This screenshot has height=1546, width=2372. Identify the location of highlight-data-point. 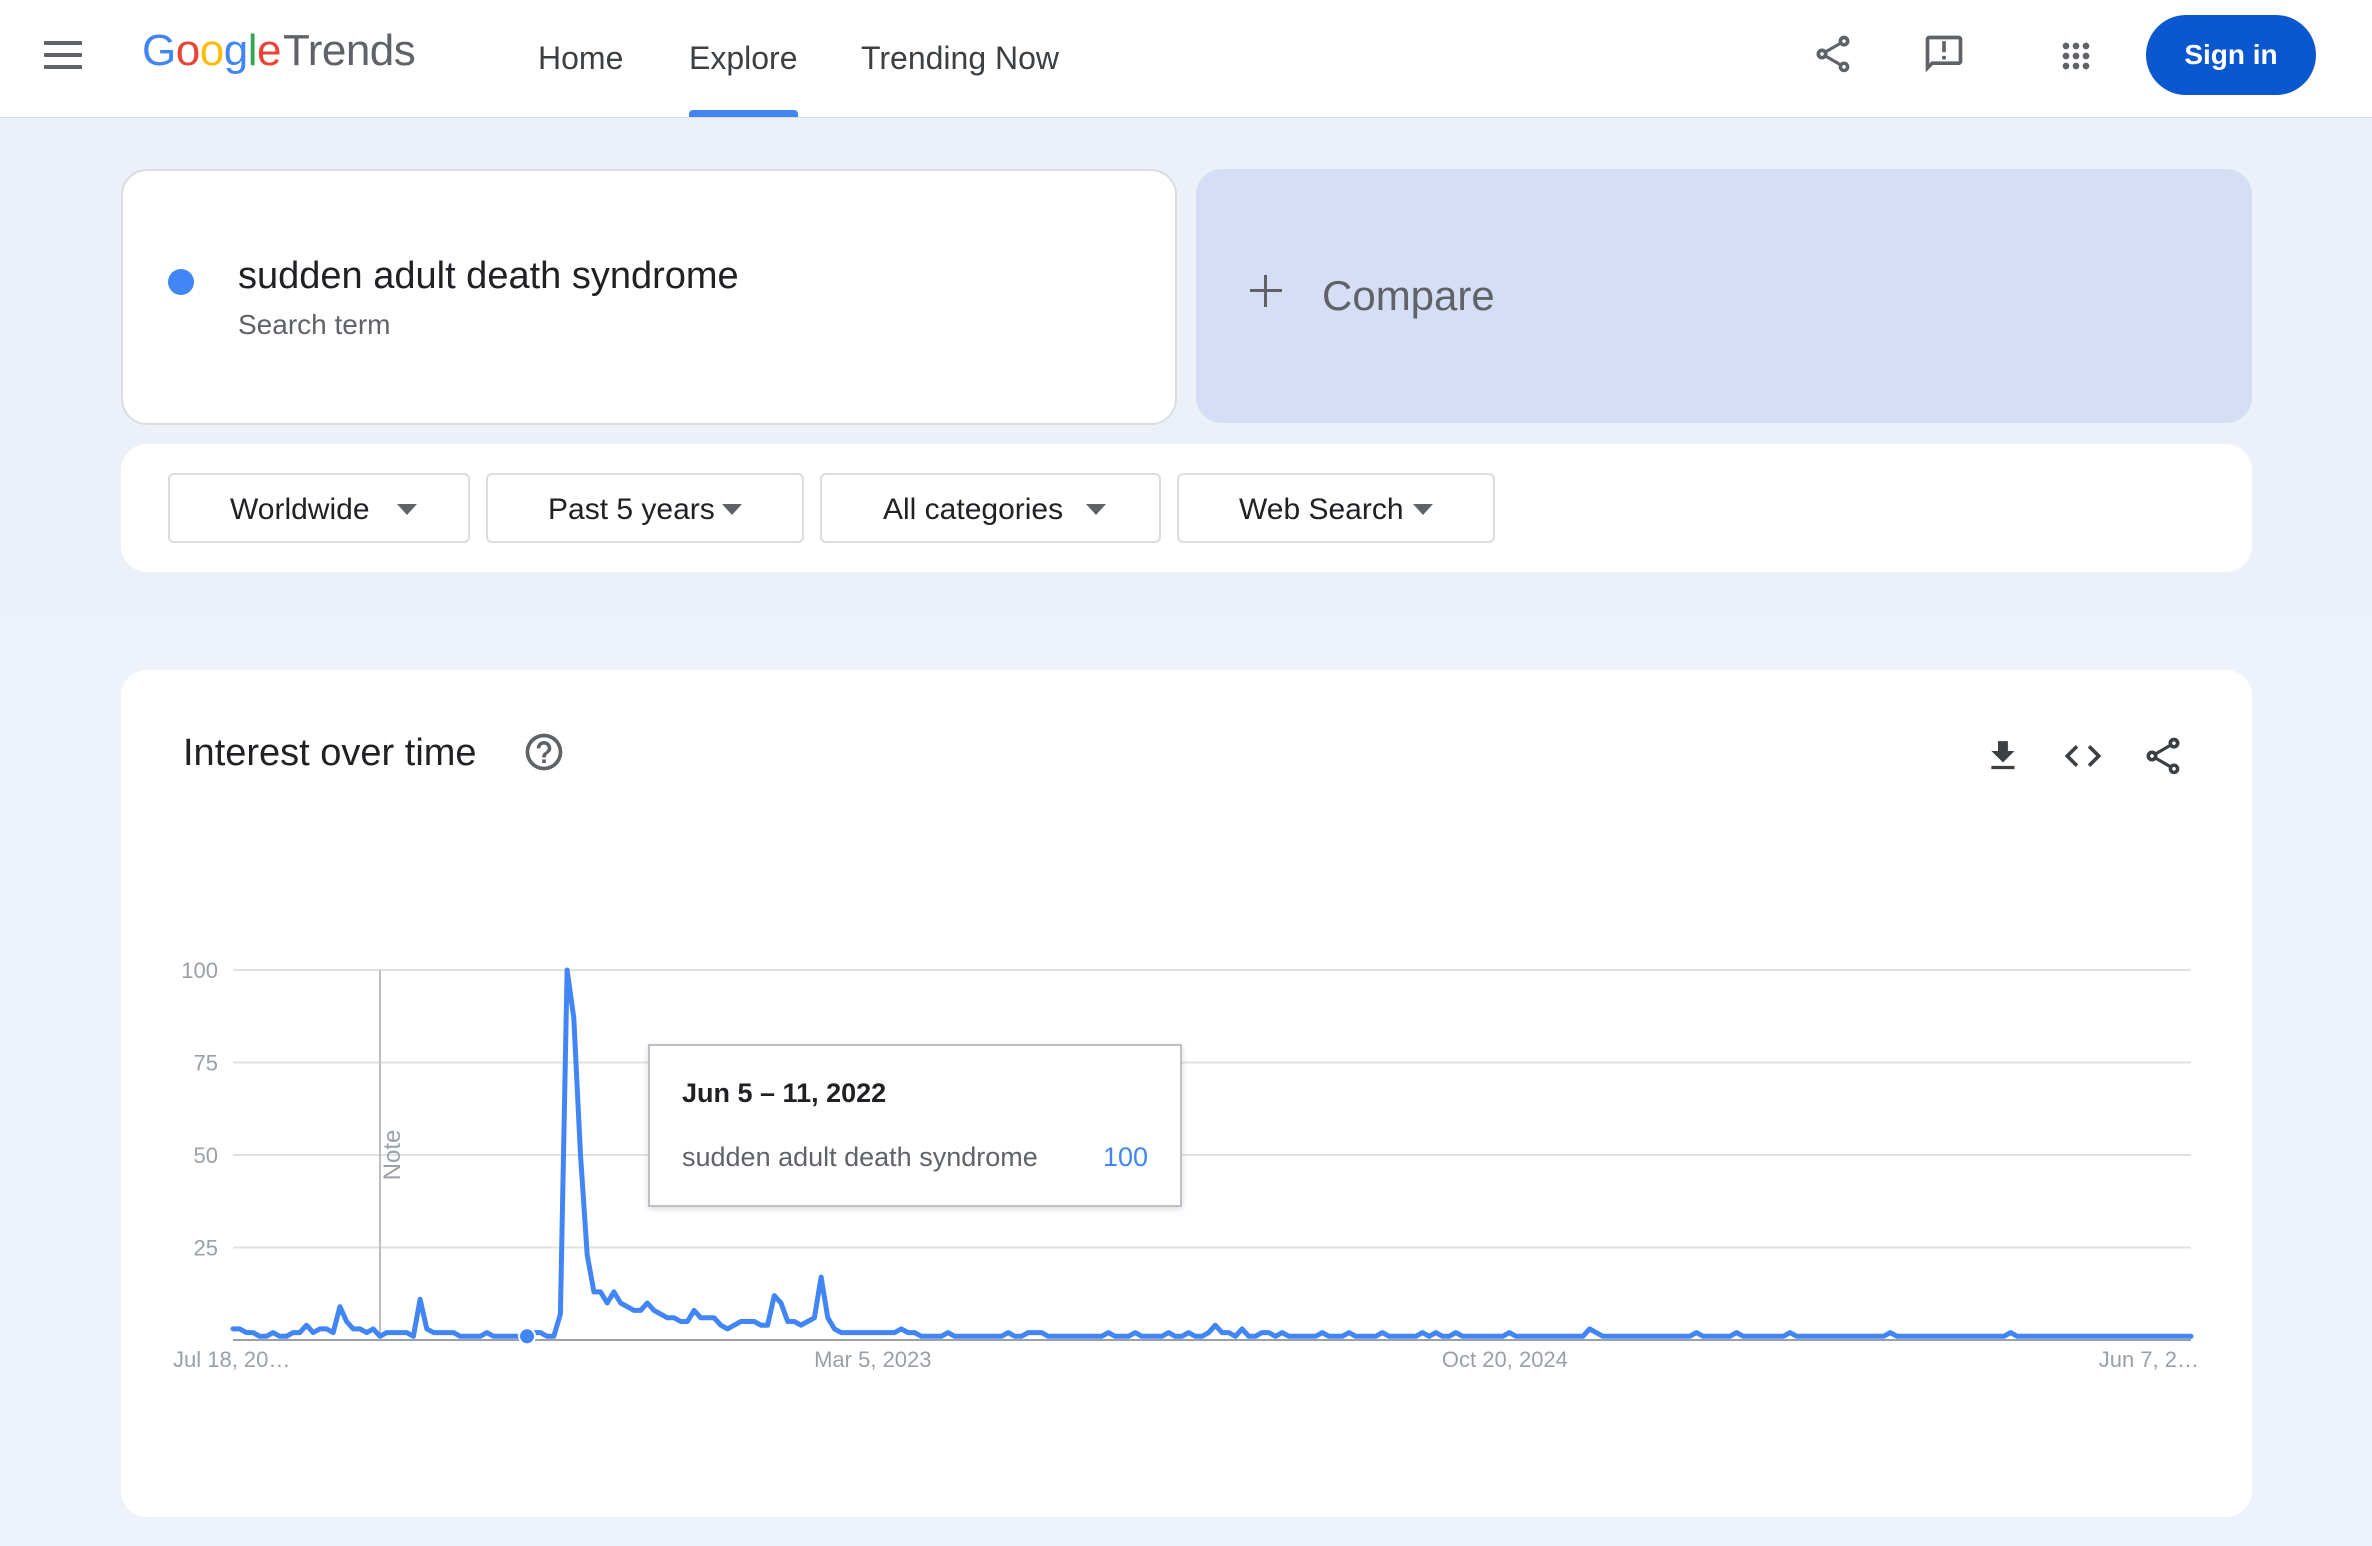
(527, 1336).